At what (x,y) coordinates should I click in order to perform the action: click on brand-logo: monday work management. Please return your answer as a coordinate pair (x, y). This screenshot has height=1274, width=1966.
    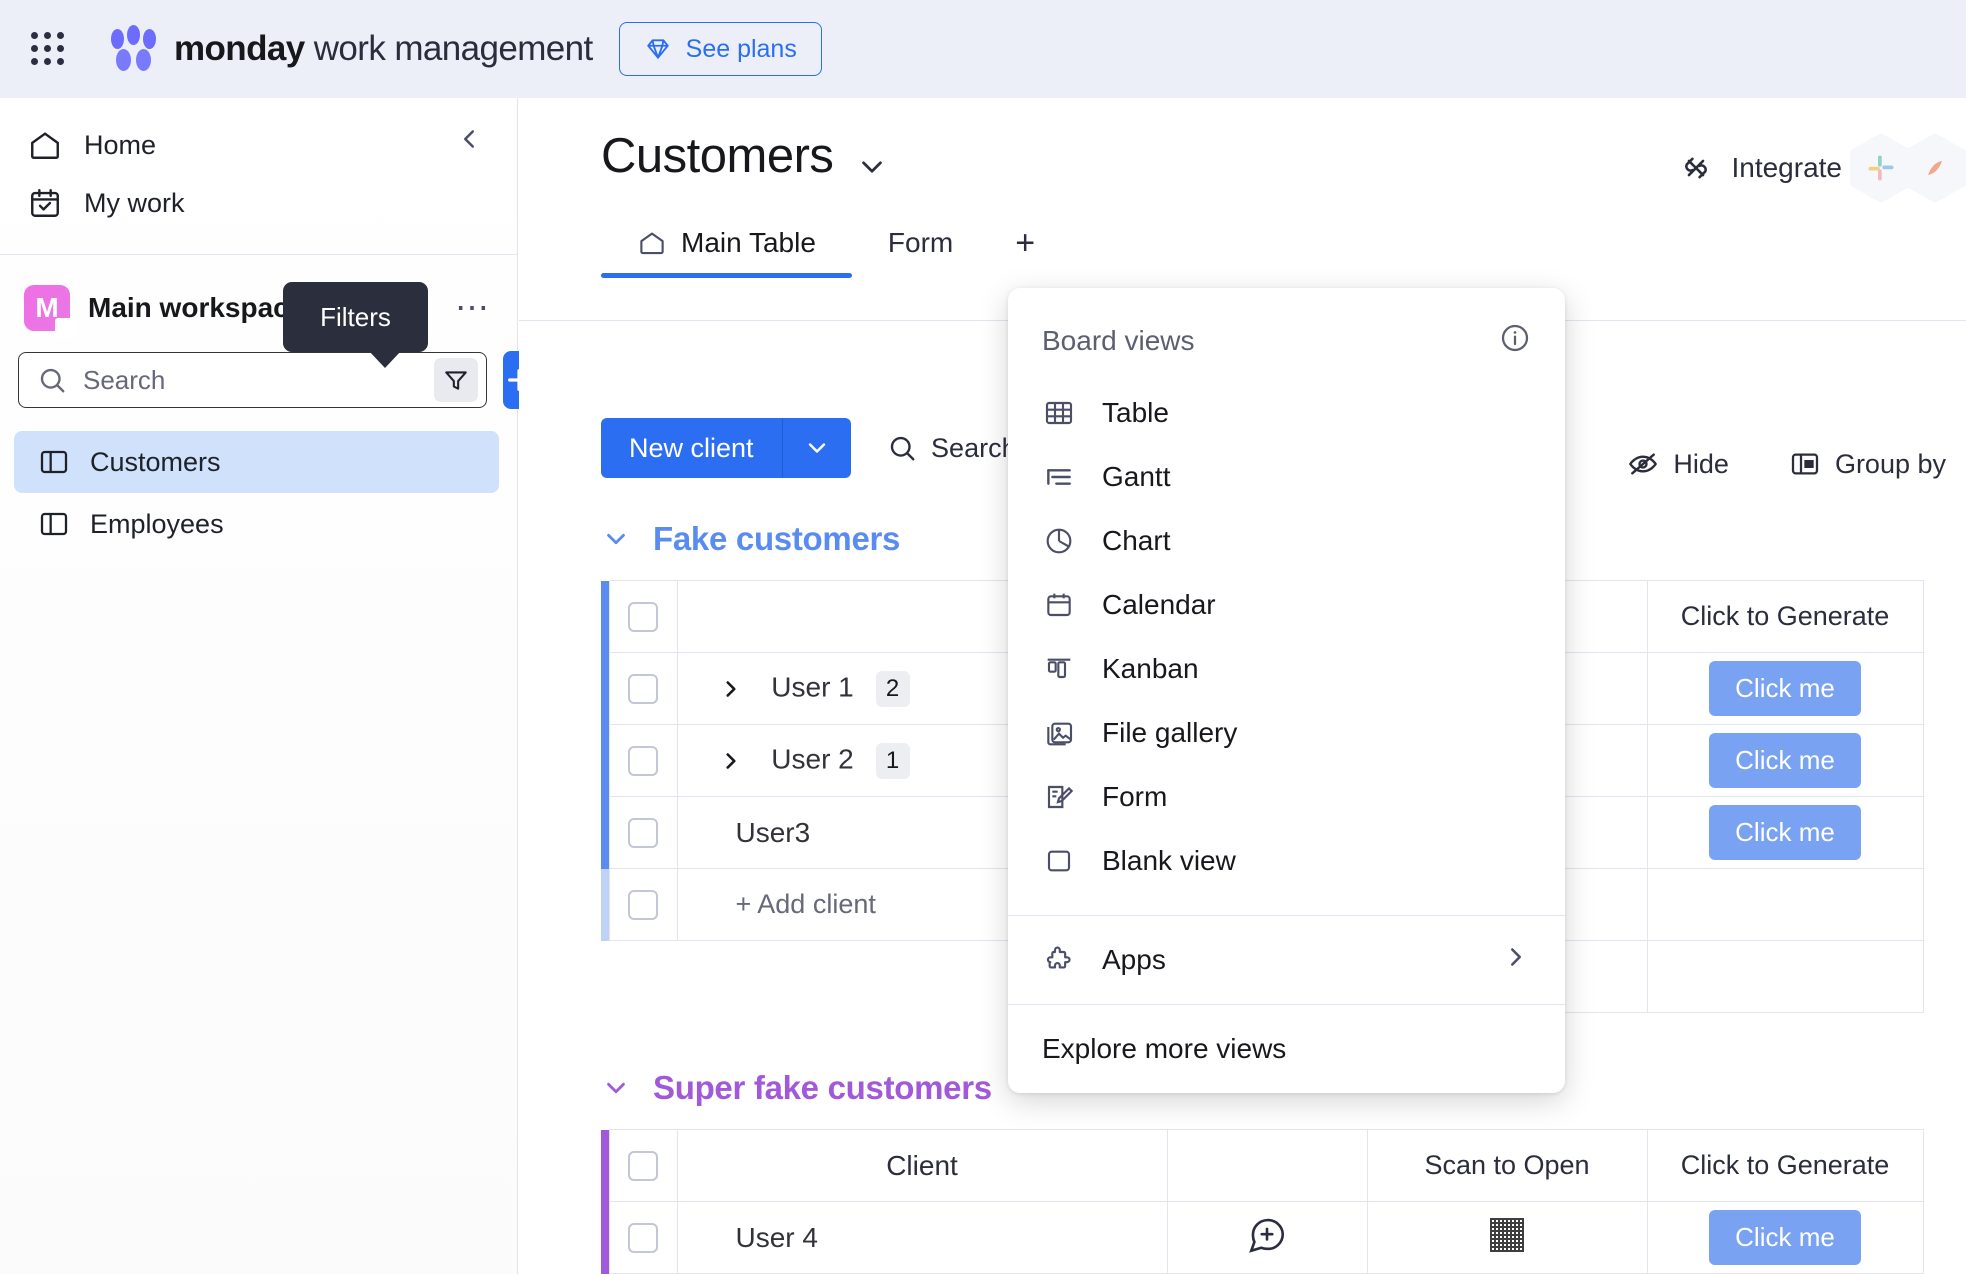
    Looking at the image, I should click on (349, 49).